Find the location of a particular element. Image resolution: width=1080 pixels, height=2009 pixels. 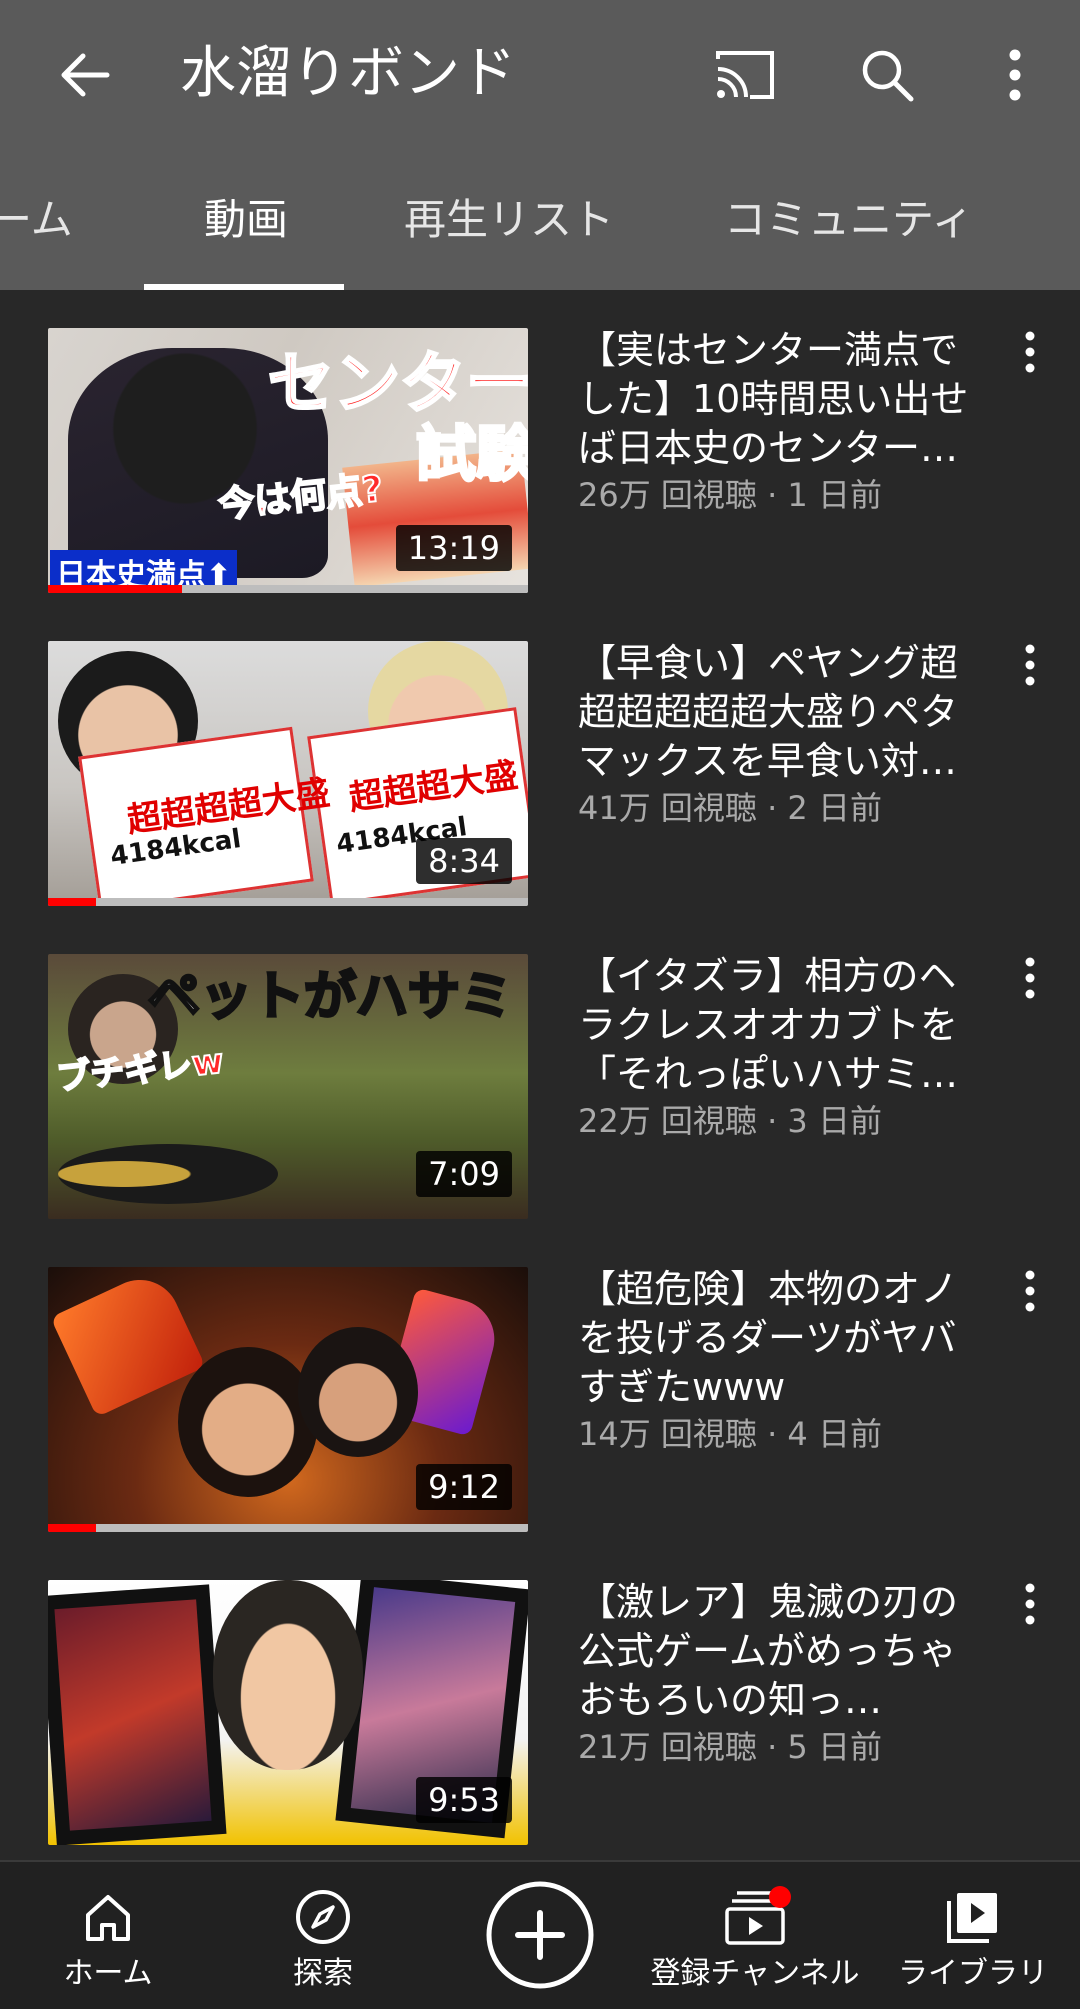

channel-tabs: ホーム 動画 再生リスト コミュニティ is located at coordinates (540, 220).